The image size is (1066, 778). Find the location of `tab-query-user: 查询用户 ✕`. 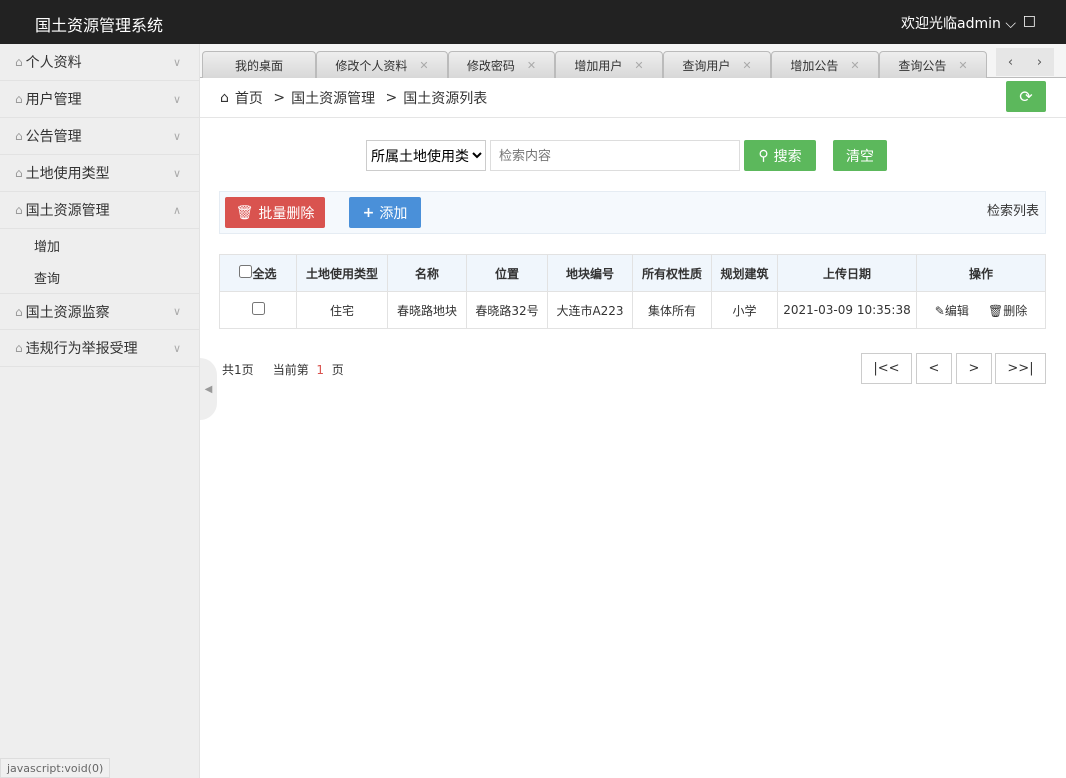

tab-query-user: 查询用户 ✕ is located at coordinates (717, 64).